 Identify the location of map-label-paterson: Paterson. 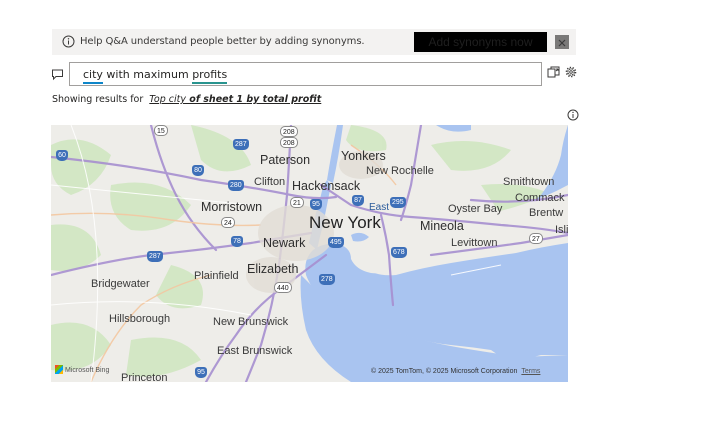
(285, 160).